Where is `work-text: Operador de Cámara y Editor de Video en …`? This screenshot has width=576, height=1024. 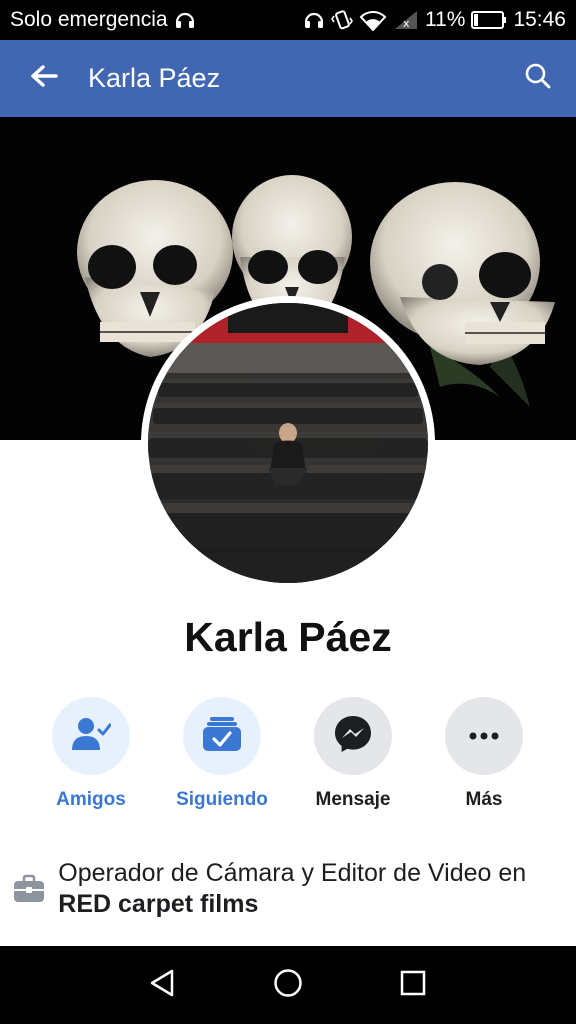 work-text: Operador de Cámara y Editor de Video en … is located at coordinates (317, 889).